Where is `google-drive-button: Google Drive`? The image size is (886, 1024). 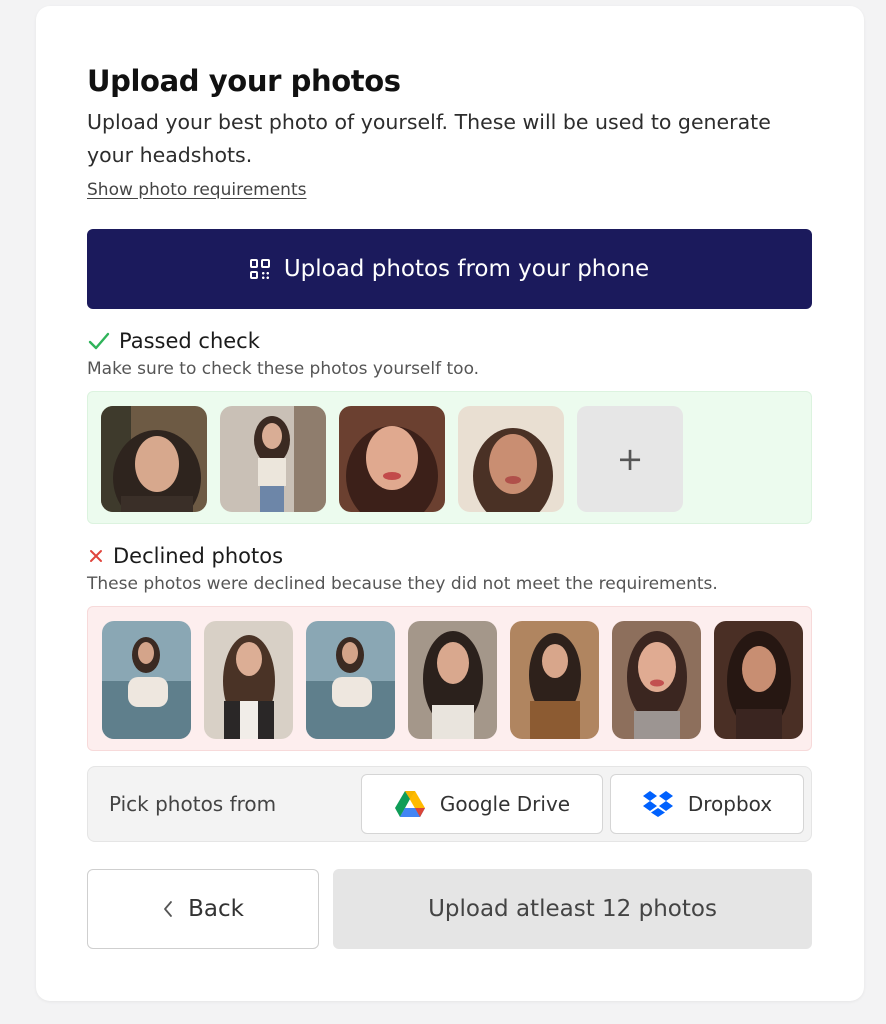 google-drive-button: Google Drive is located at coordinates (482, 804).